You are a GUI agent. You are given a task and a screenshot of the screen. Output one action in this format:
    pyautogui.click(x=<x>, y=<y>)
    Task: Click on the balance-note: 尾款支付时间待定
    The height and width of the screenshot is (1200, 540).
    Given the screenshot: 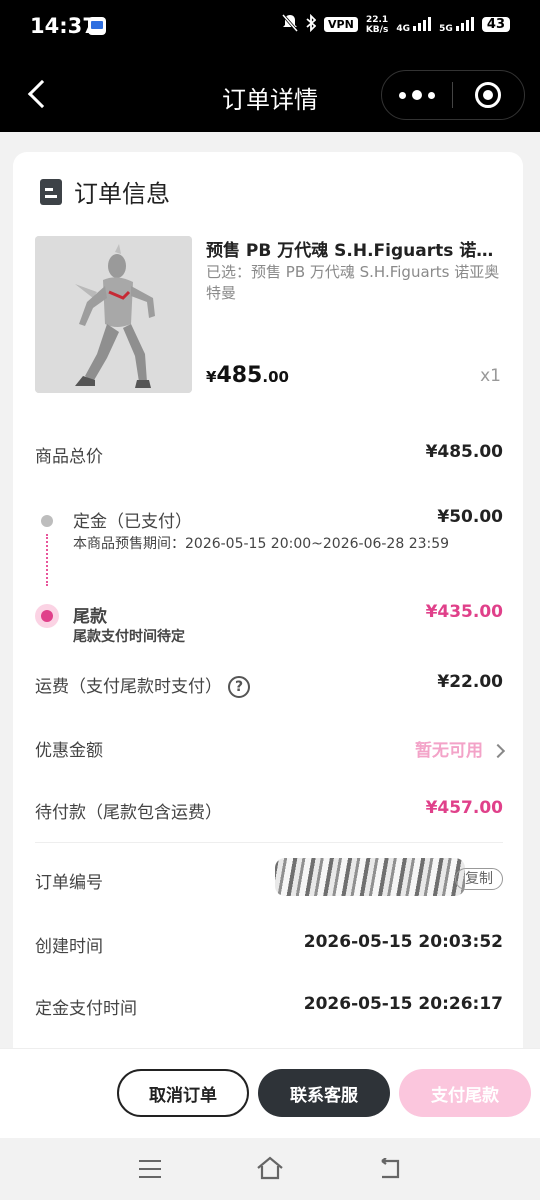 What is the action you would take?
    pyautogui.click(x=129, y=637)
    